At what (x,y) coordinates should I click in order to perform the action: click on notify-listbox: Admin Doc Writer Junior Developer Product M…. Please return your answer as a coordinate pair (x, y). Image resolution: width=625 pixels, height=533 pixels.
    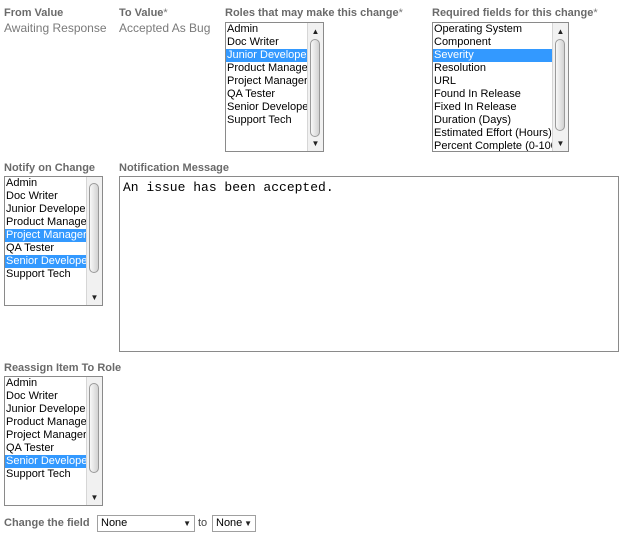
    Looking at the image, I should click on (53, 241).